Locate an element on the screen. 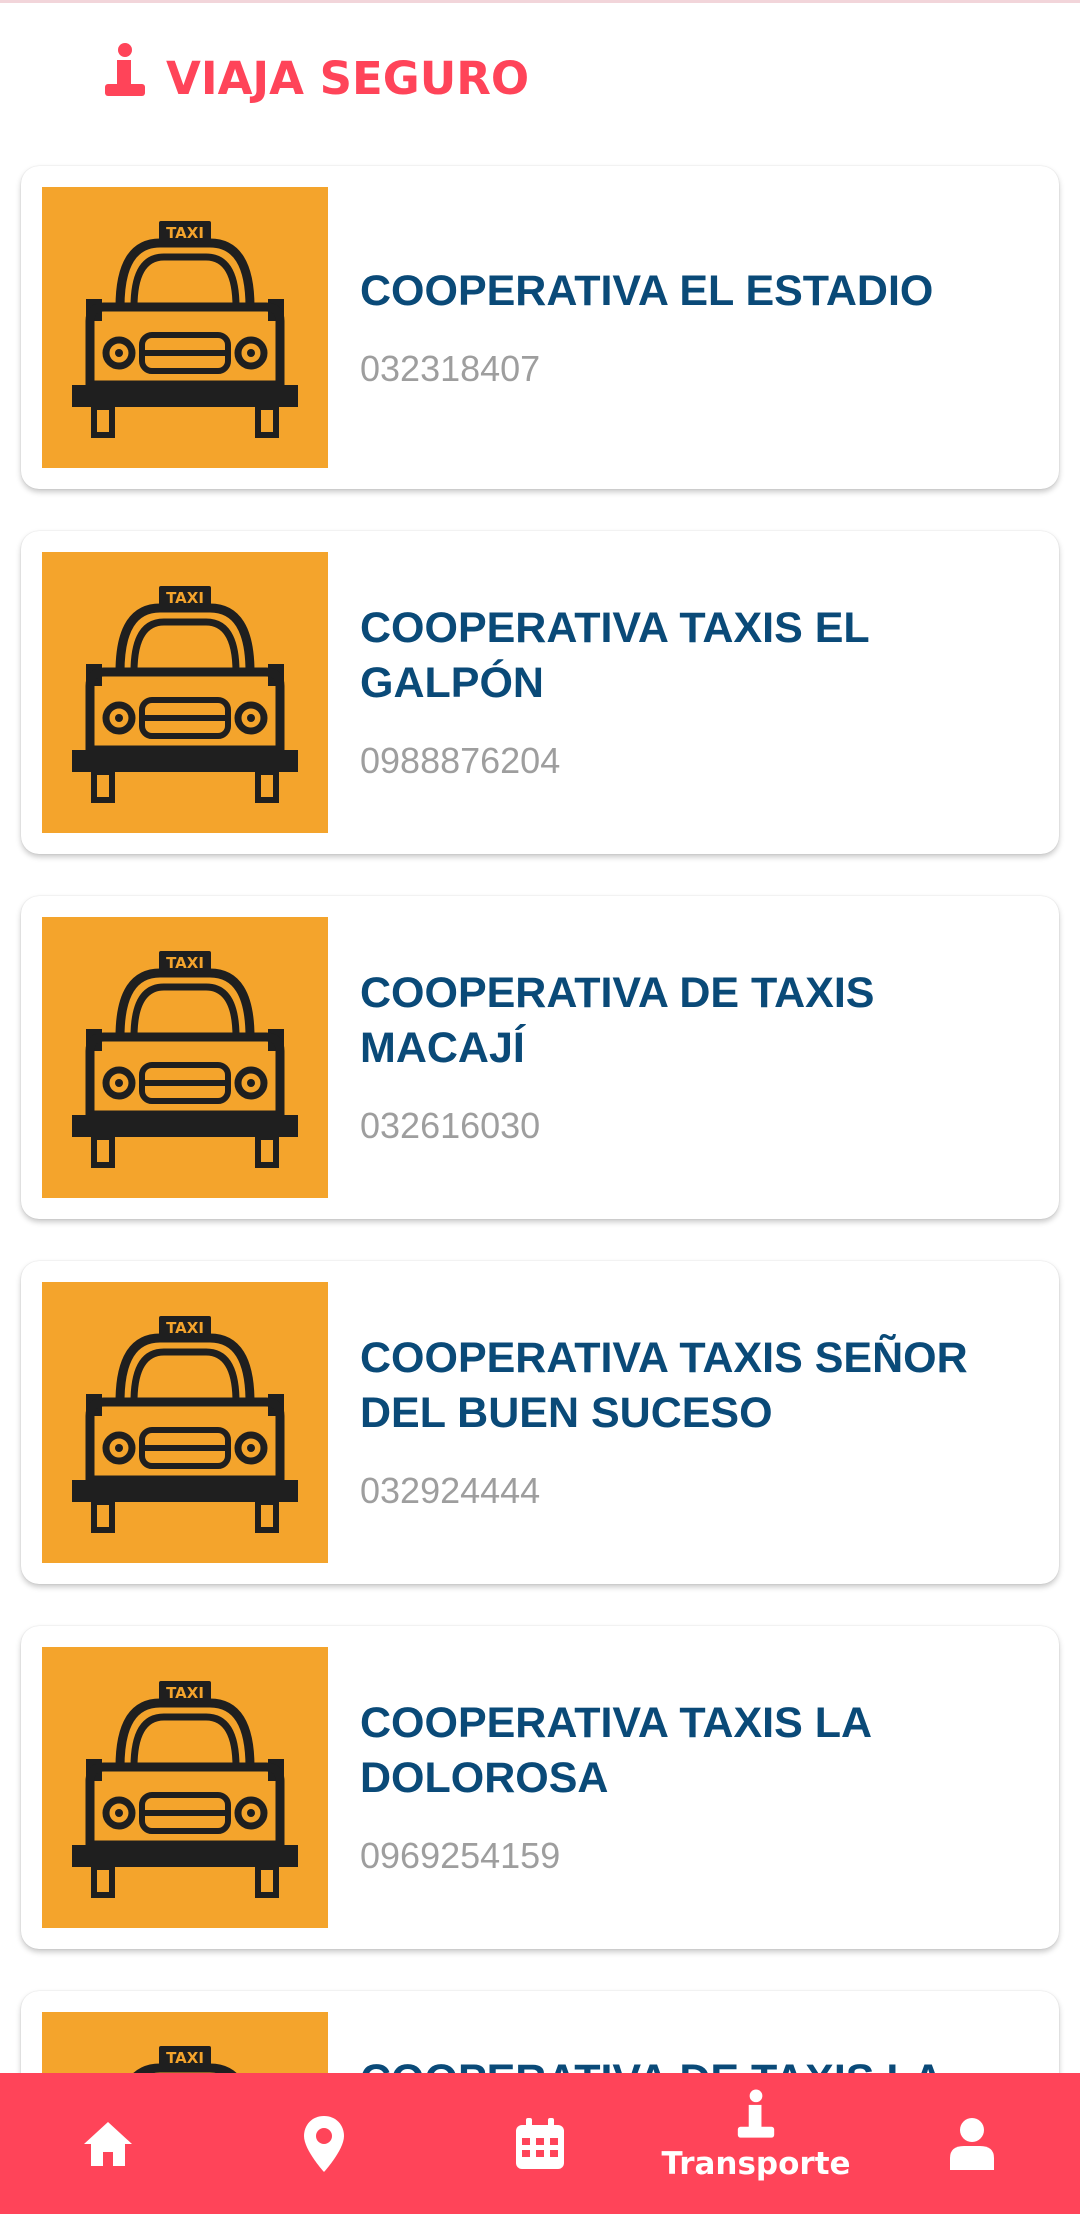  cooperative-phone: 0988876204 is located at coordinates (694, 761).